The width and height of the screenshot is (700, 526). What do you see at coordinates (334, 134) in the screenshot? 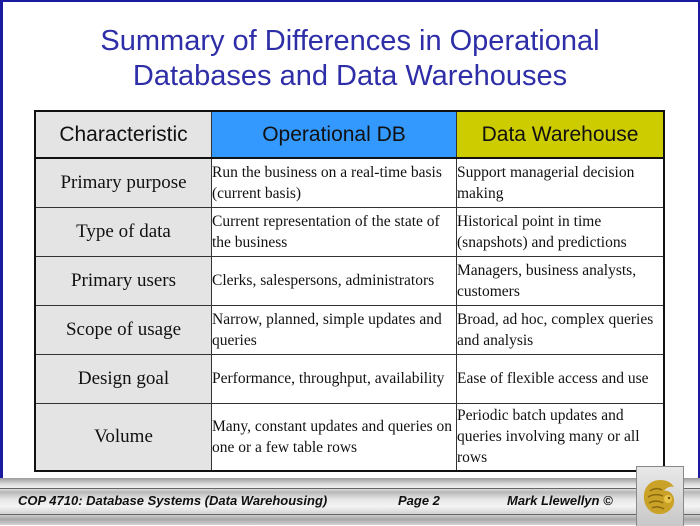
I see `header-operational-db: Operational DB` at bounding box center [334, 134].